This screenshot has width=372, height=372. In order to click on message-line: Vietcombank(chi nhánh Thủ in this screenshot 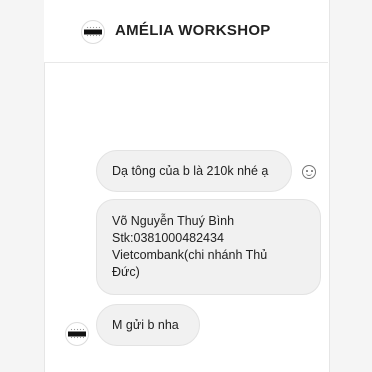, I will do `click(190, 255)`.